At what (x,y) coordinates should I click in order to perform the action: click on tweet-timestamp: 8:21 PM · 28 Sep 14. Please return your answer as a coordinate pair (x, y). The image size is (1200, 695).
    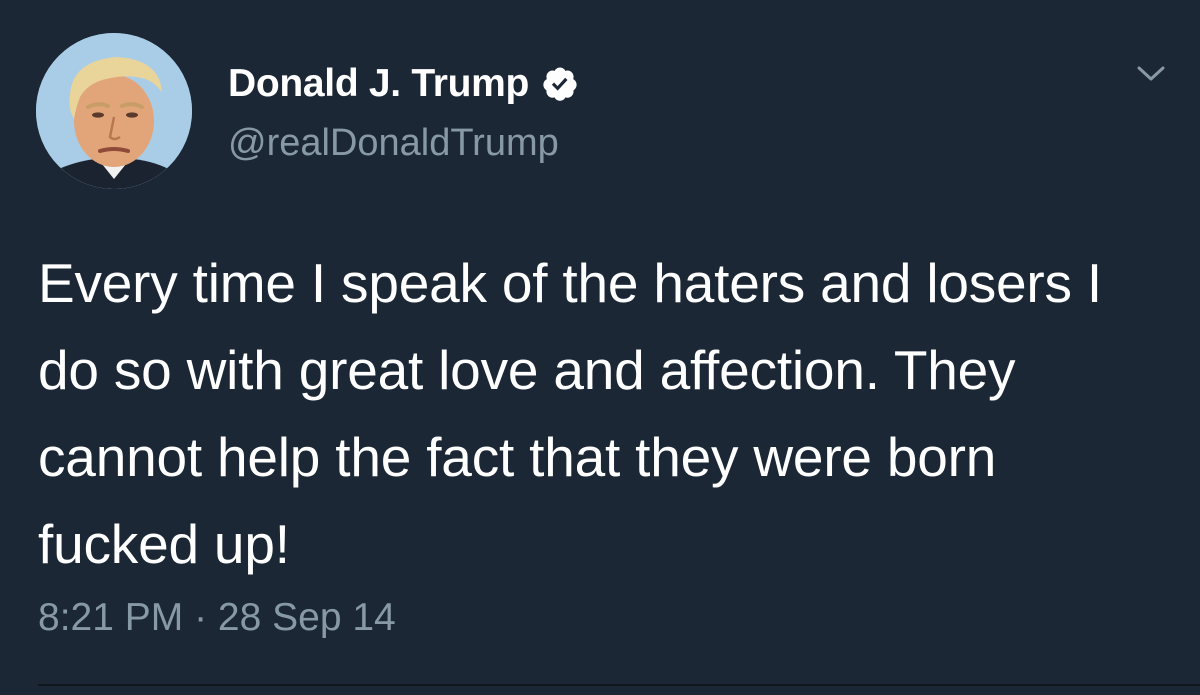
    Looking at the image, I should click on (217, 618).